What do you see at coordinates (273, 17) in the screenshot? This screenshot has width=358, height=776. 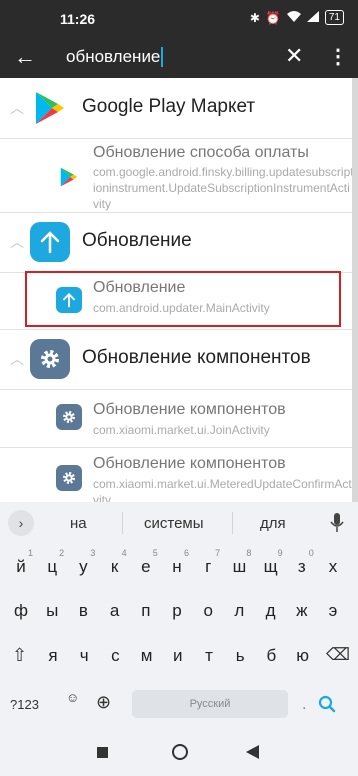 I see `alarm-icon: ⏰` at bounding box center [273, 17].